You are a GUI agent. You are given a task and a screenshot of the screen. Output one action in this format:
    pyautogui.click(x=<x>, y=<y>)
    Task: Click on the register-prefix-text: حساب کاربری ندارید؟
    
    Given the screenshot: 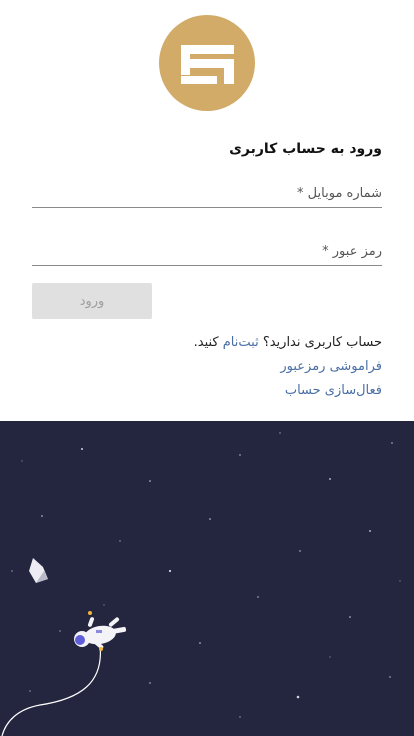 What is the action you would take?
    pyautogui.click(x=322, y=342)
    